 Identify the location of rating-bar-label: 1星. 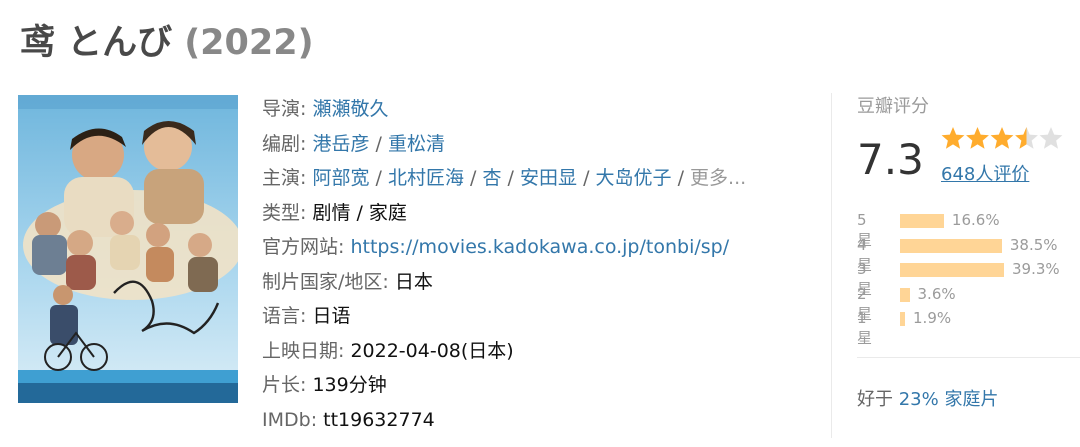
(865, 328).